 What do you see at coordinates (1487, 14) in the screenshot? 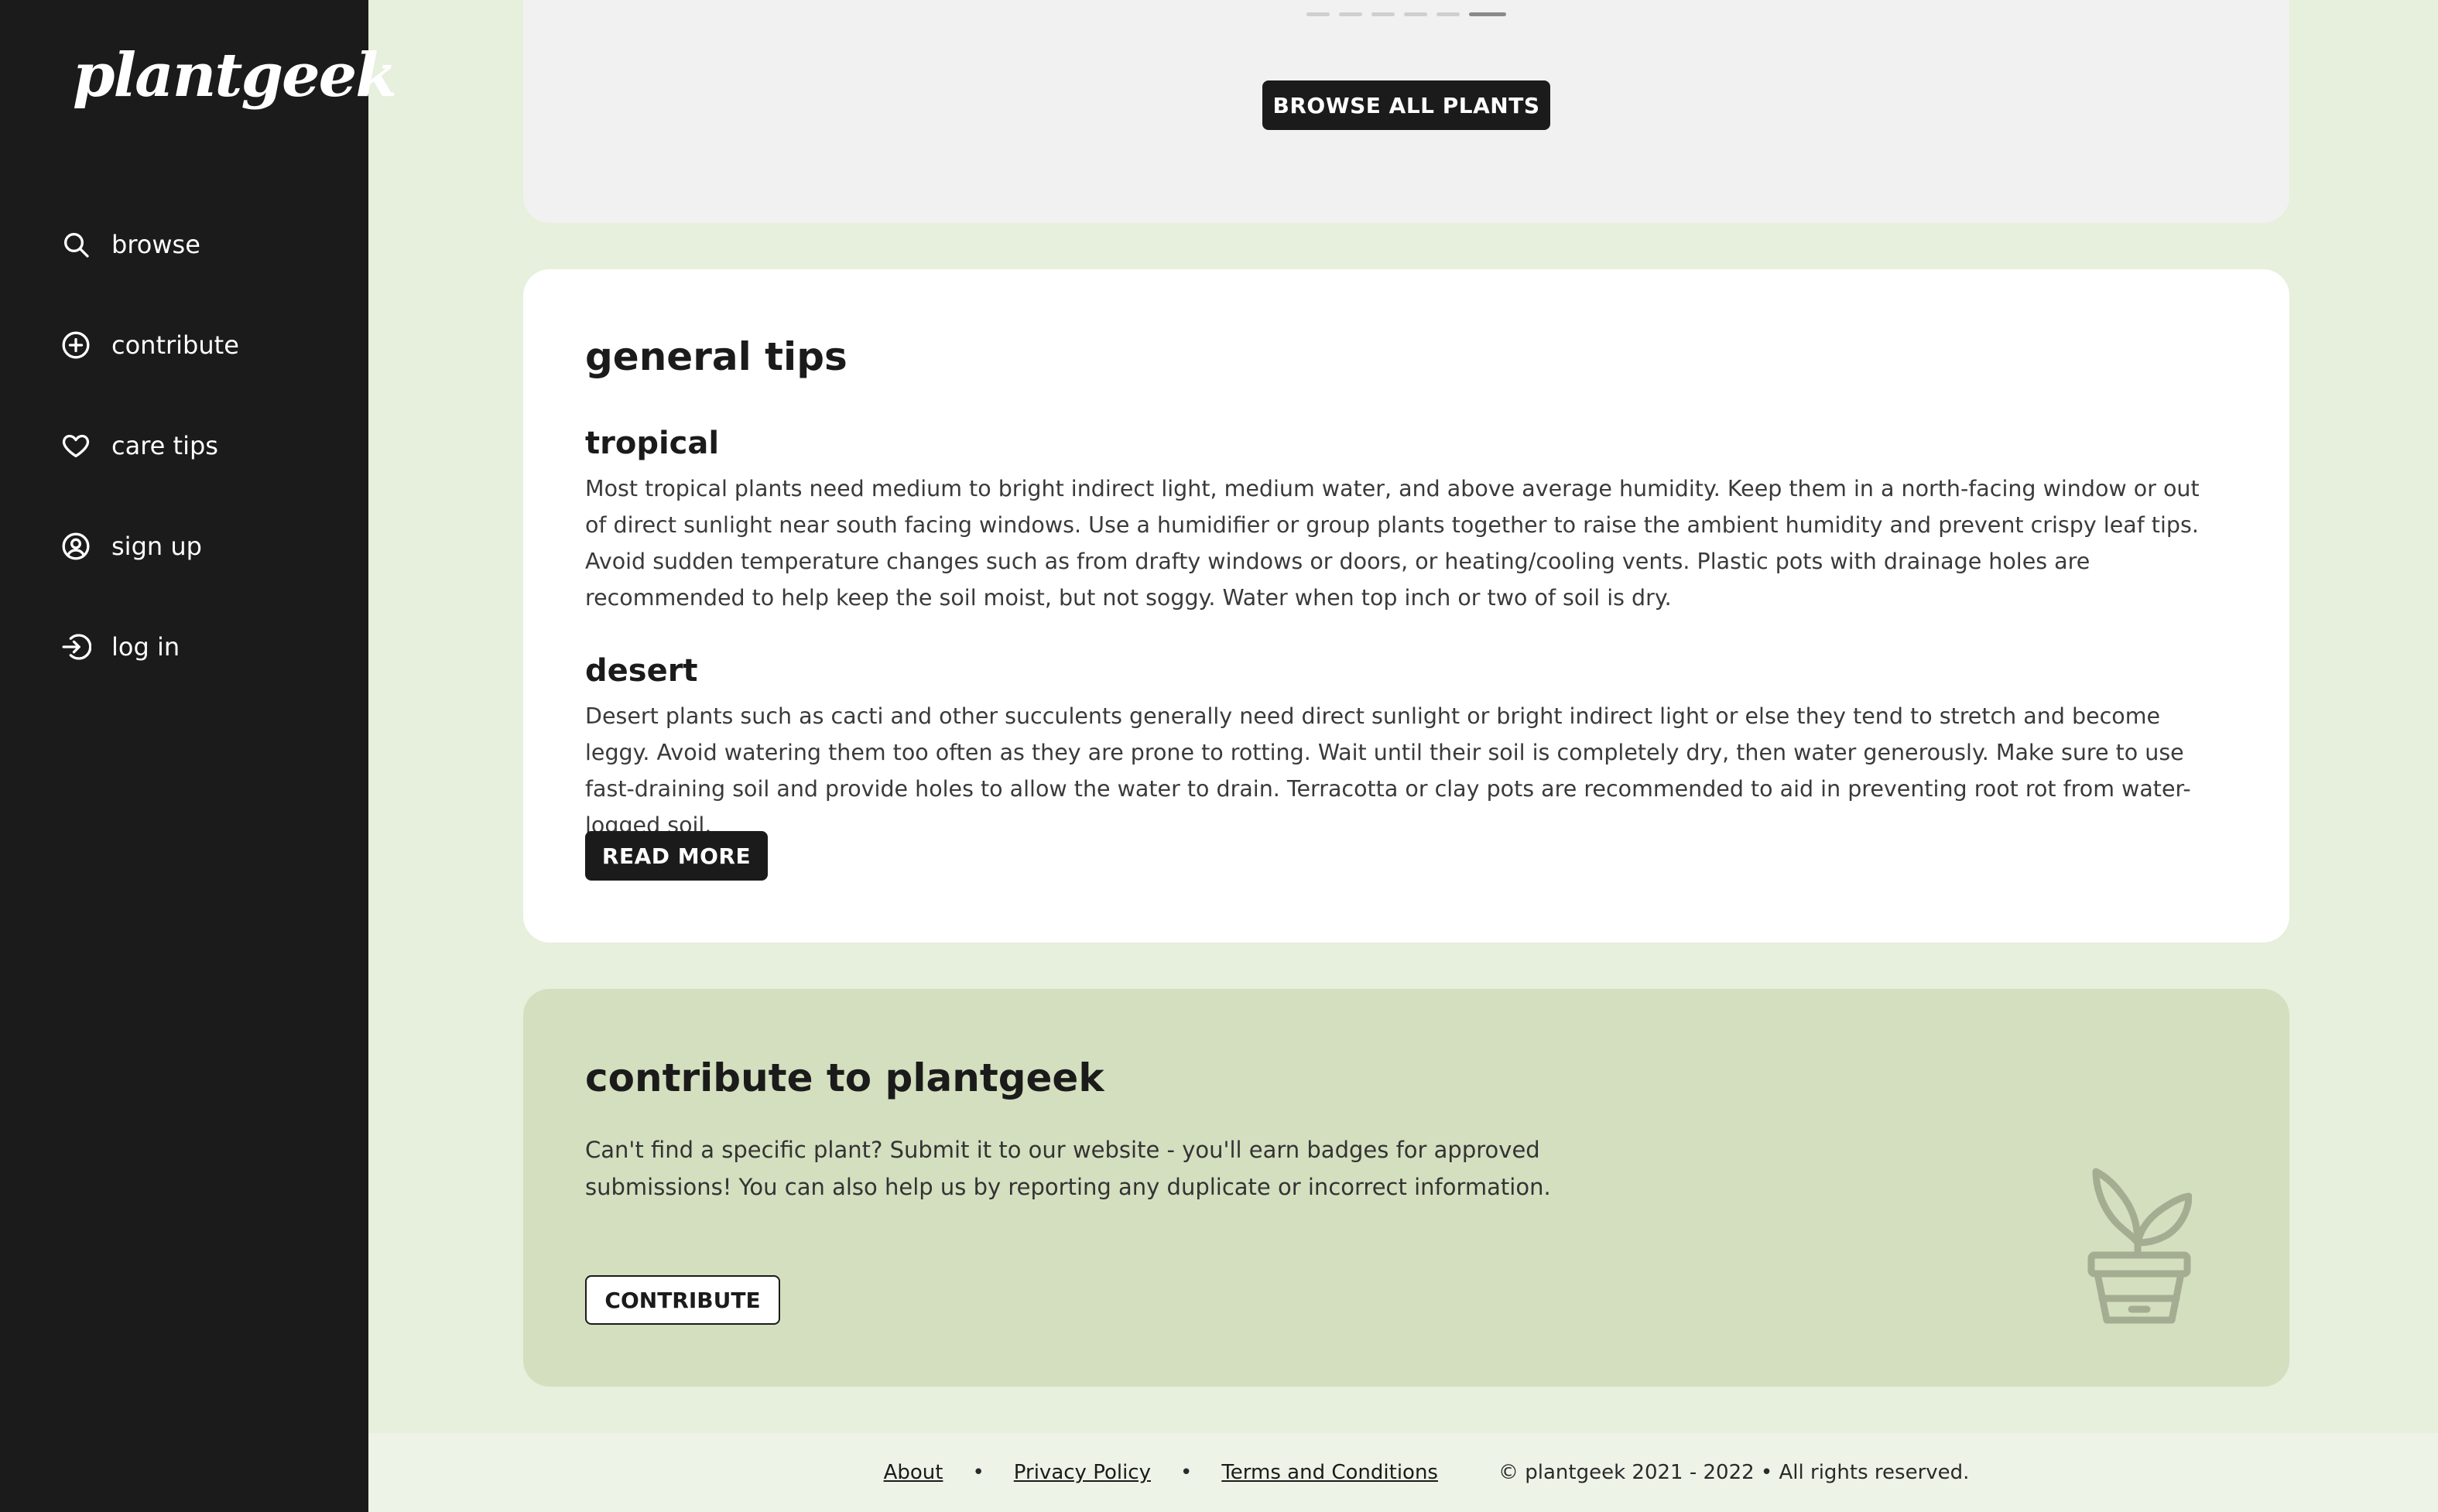
I see `carousel-dot-active` at bounding box center [1487, 14].